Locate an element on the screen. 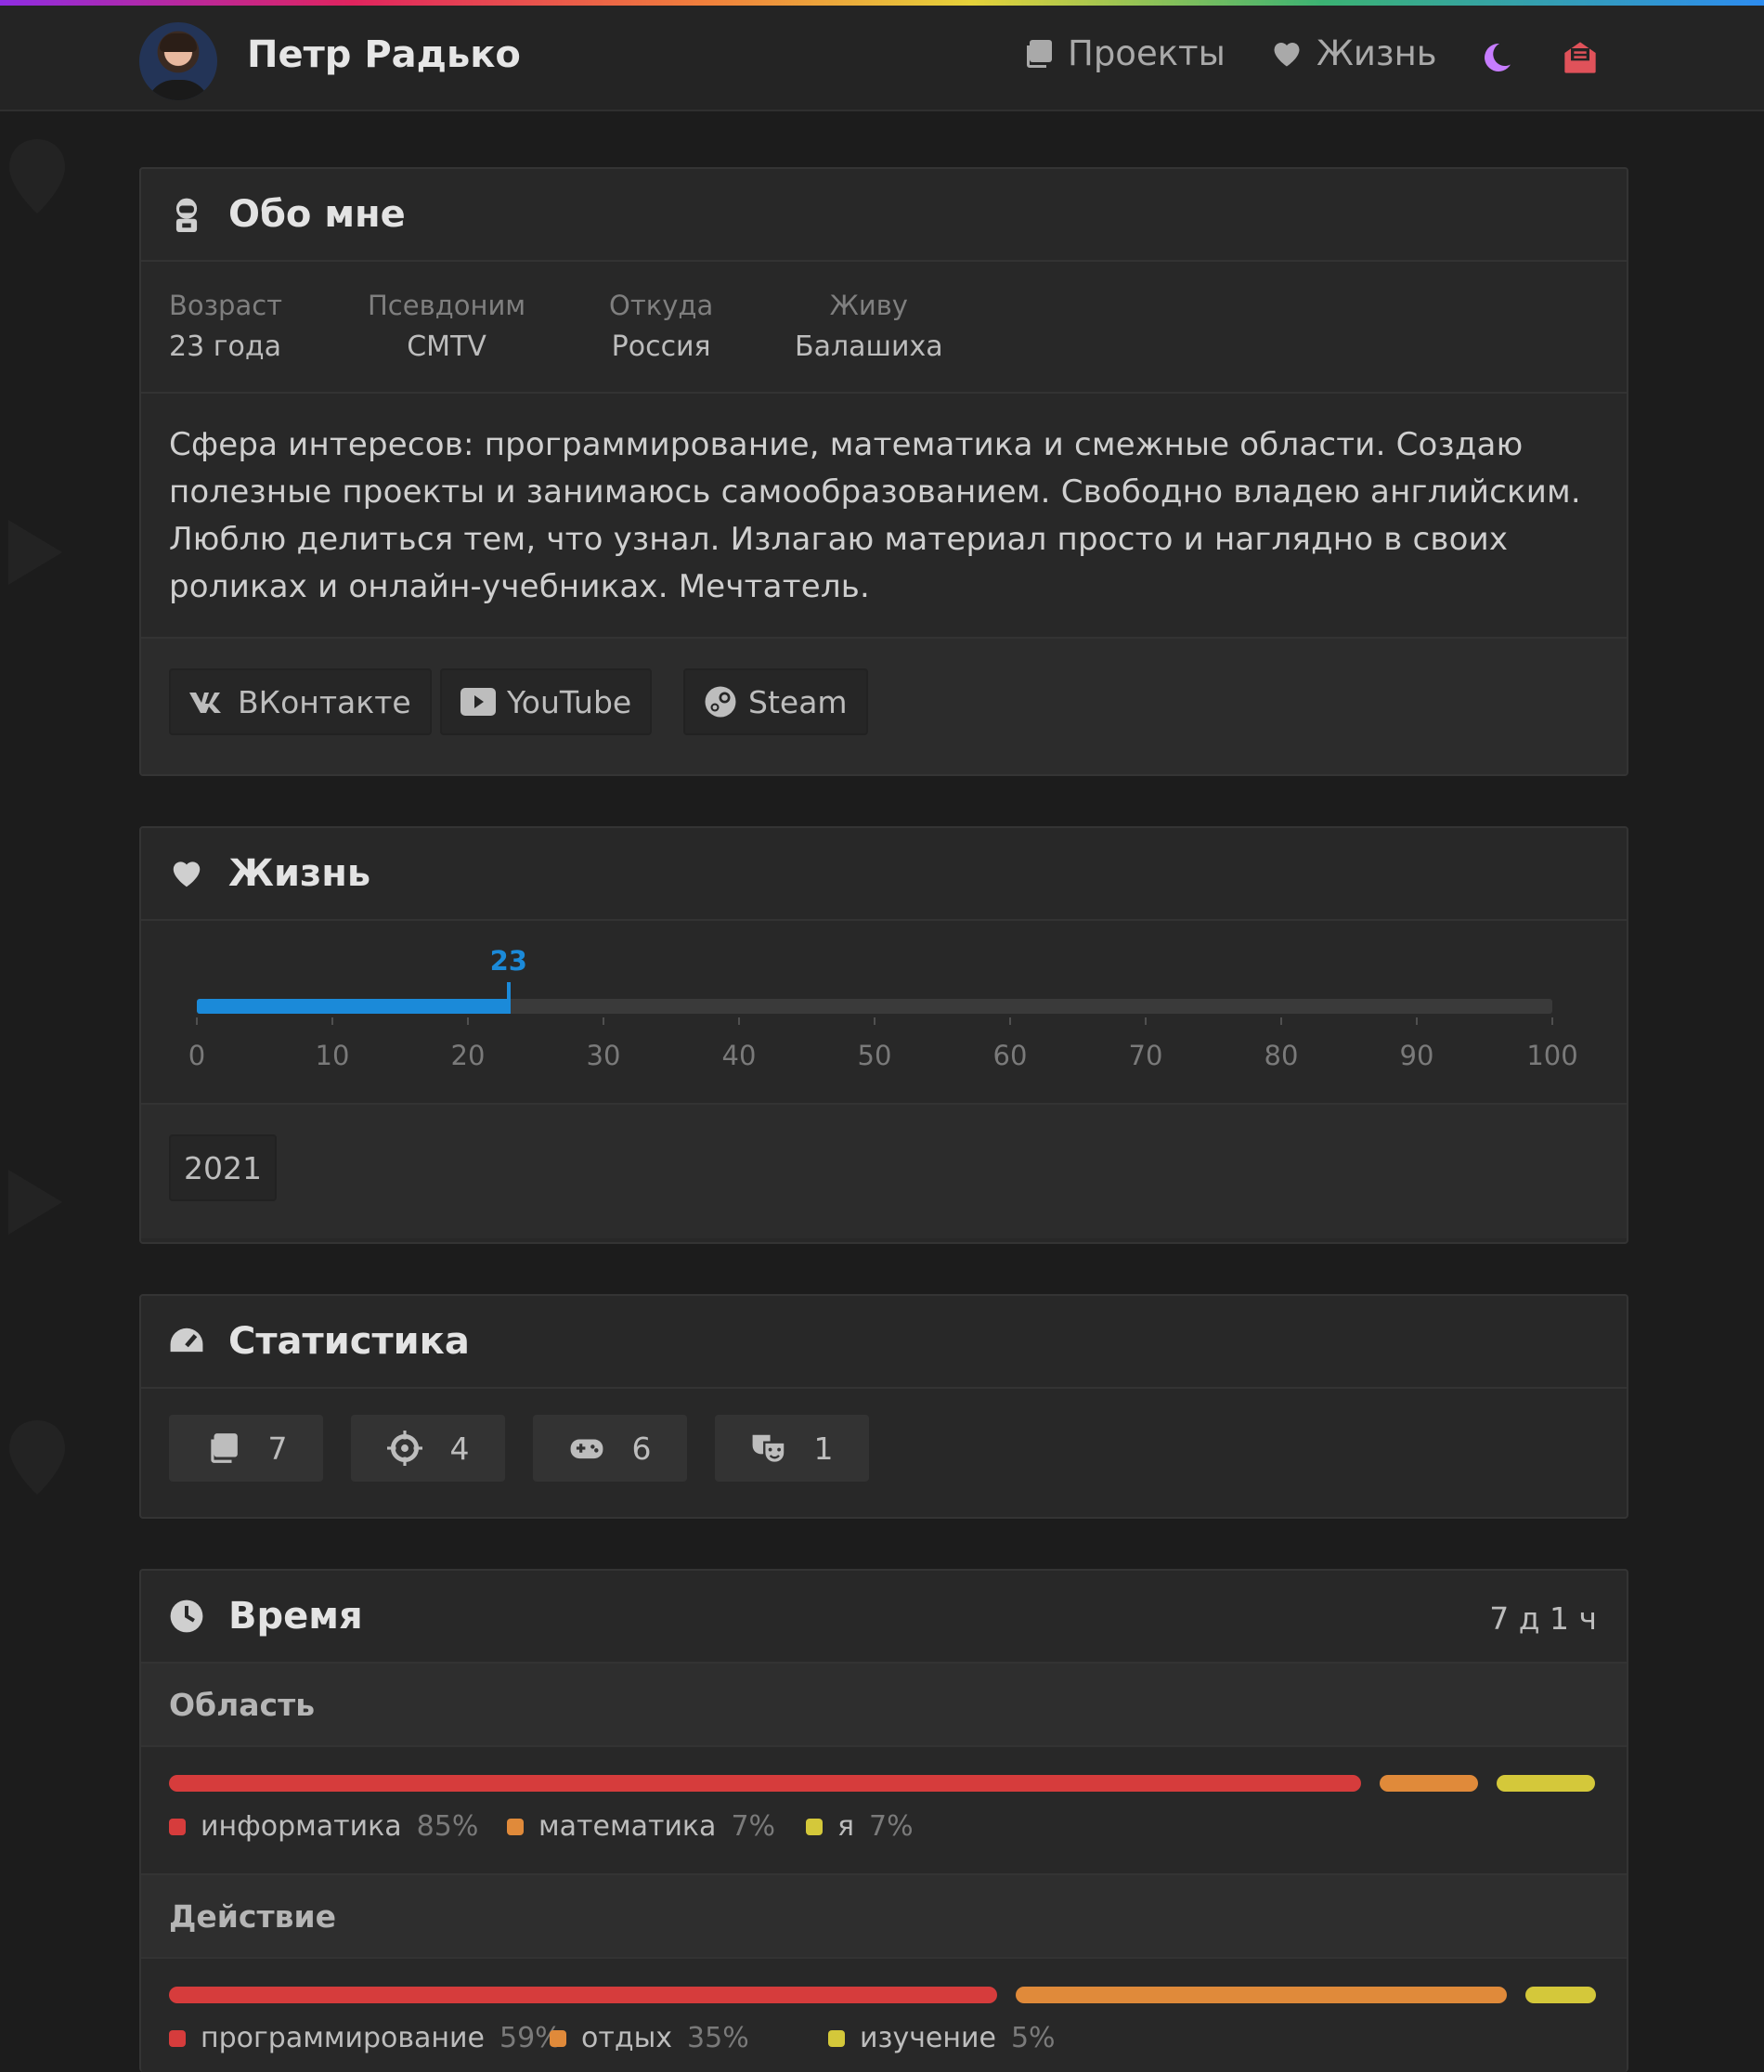 This screenshot has height=2072, width=1764. year-button: 2021 is located at coordinates (223, 1167).